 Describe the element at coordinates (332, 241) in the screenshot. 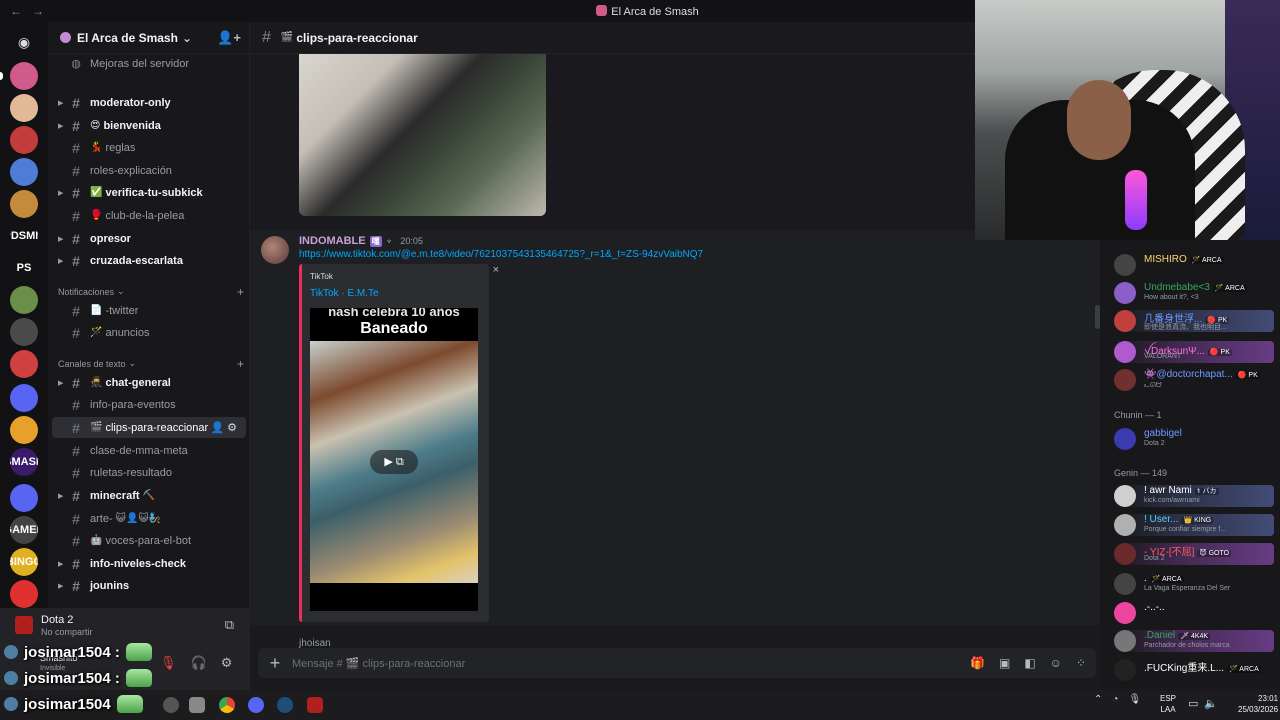

I see `author-name: INDOMABLE` at that location.